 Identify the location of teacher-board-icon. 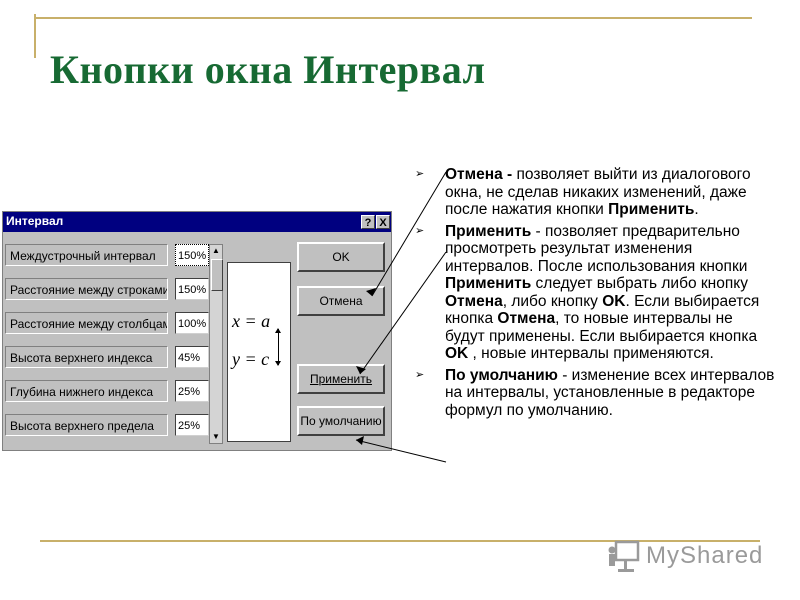
(624, 556).